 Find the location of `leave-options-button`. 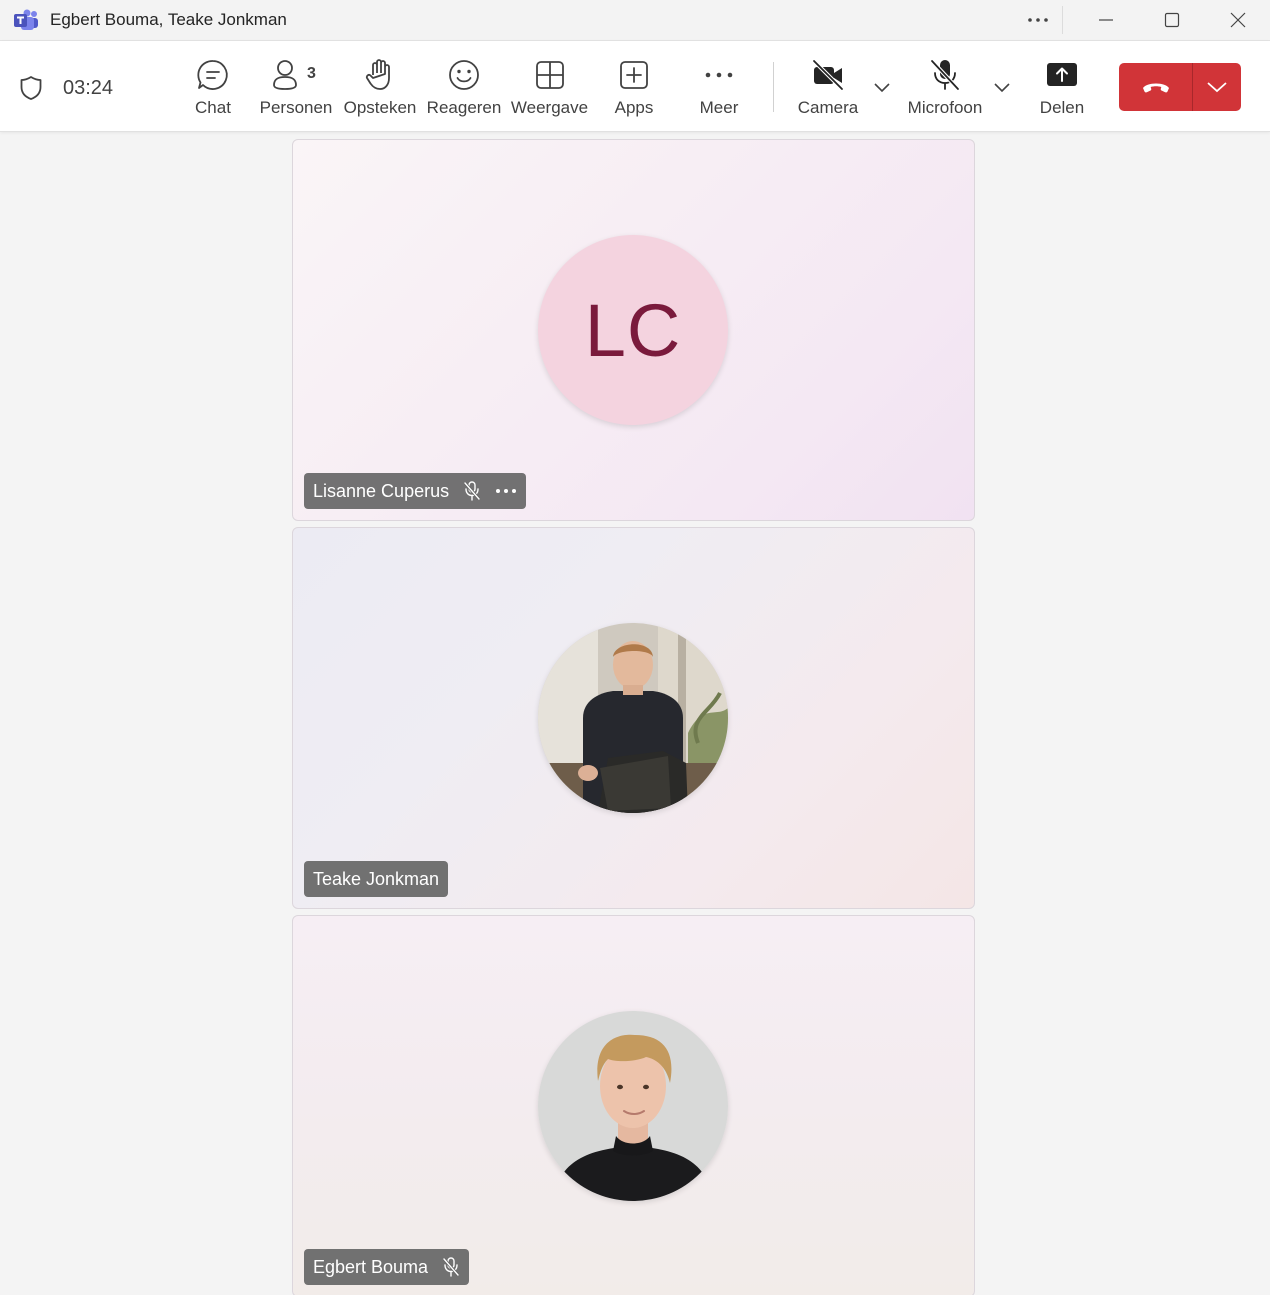

leave-options-button is located at coordinates (1217, 87).